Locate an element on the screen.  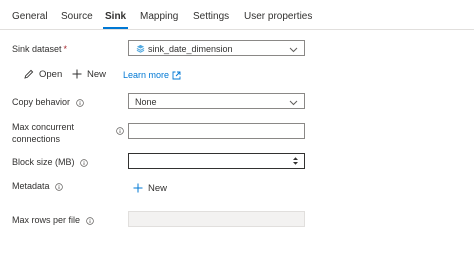
block-size-label: Block size (MB) is located at coordinates (50, 162).